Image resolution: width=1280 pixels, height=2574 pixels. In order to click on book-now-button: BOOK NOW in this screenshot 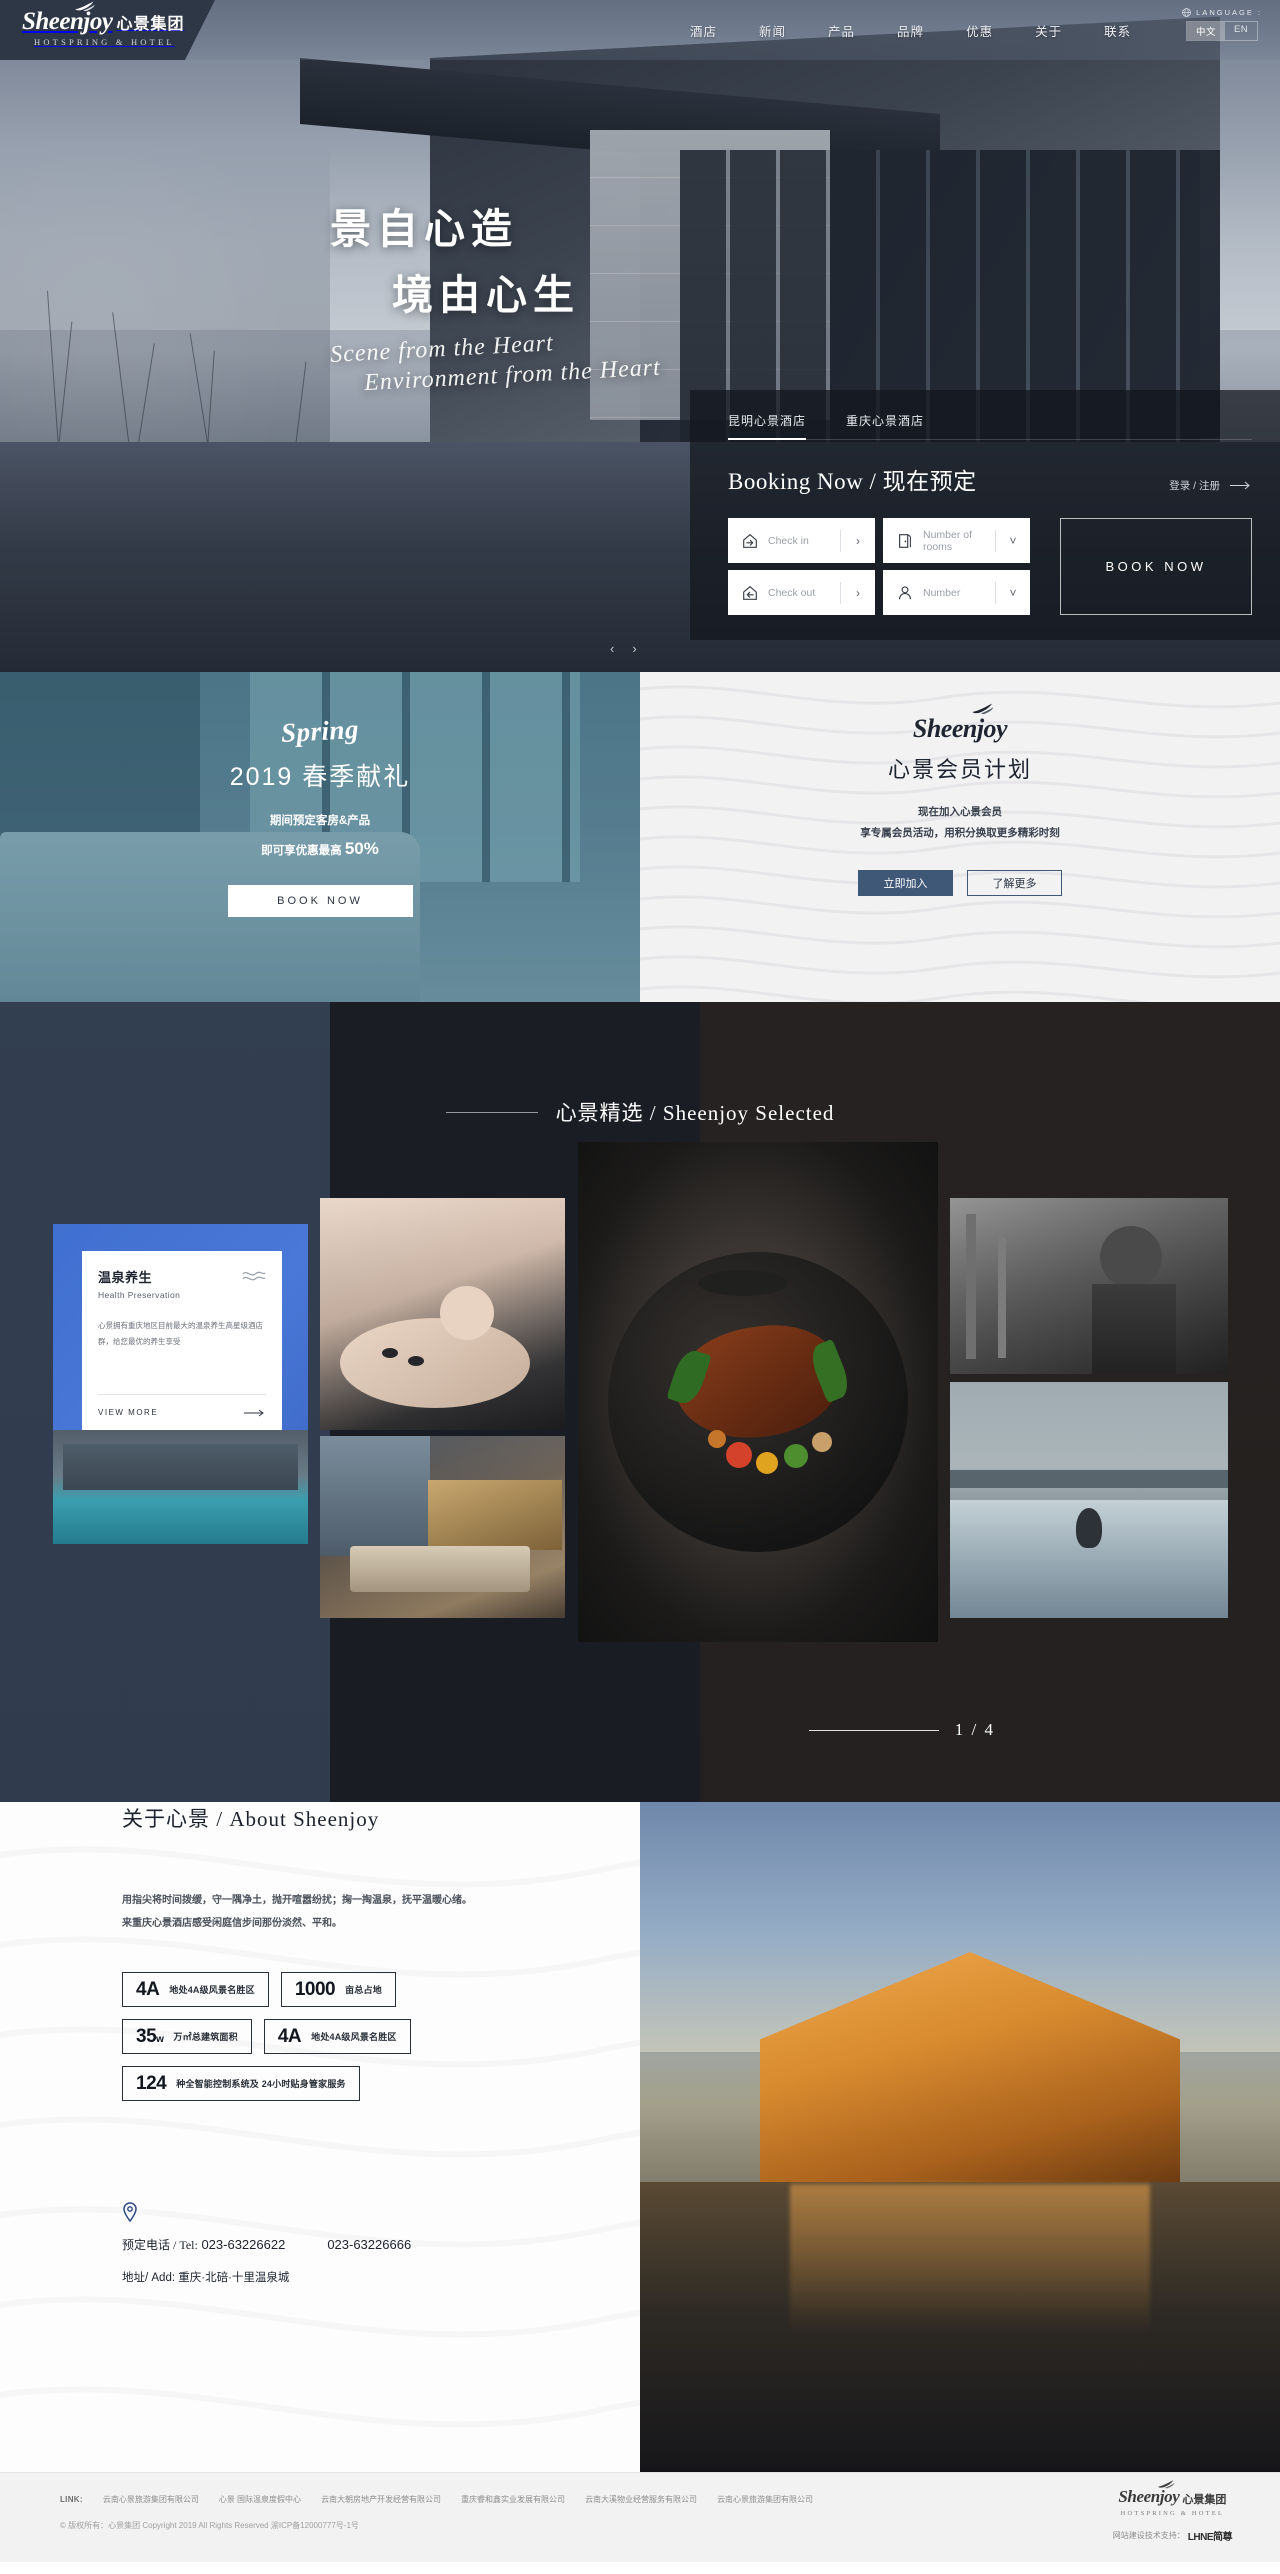, I will do `click(1156, 566)`.